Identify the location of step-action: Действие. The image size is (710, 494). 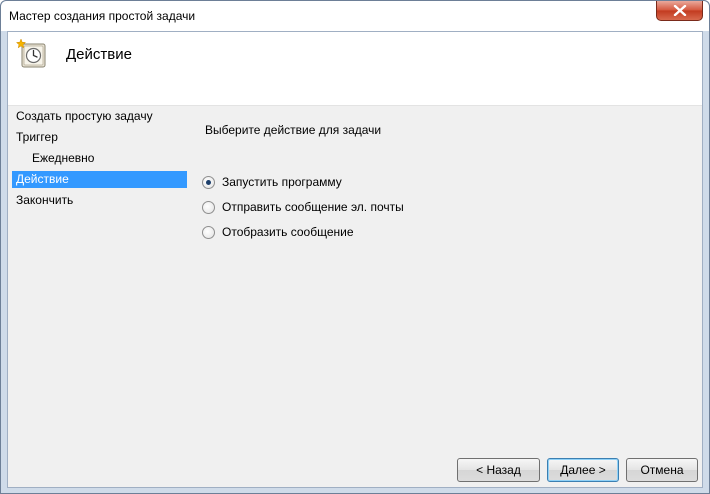
(99, 179).